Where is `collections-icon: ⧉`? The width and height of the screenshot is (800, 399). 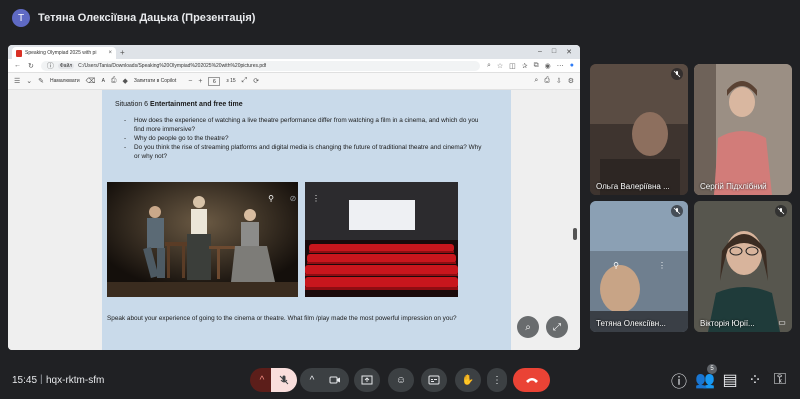
collections-icon: ⧉ is located at coordinates (536, 66).